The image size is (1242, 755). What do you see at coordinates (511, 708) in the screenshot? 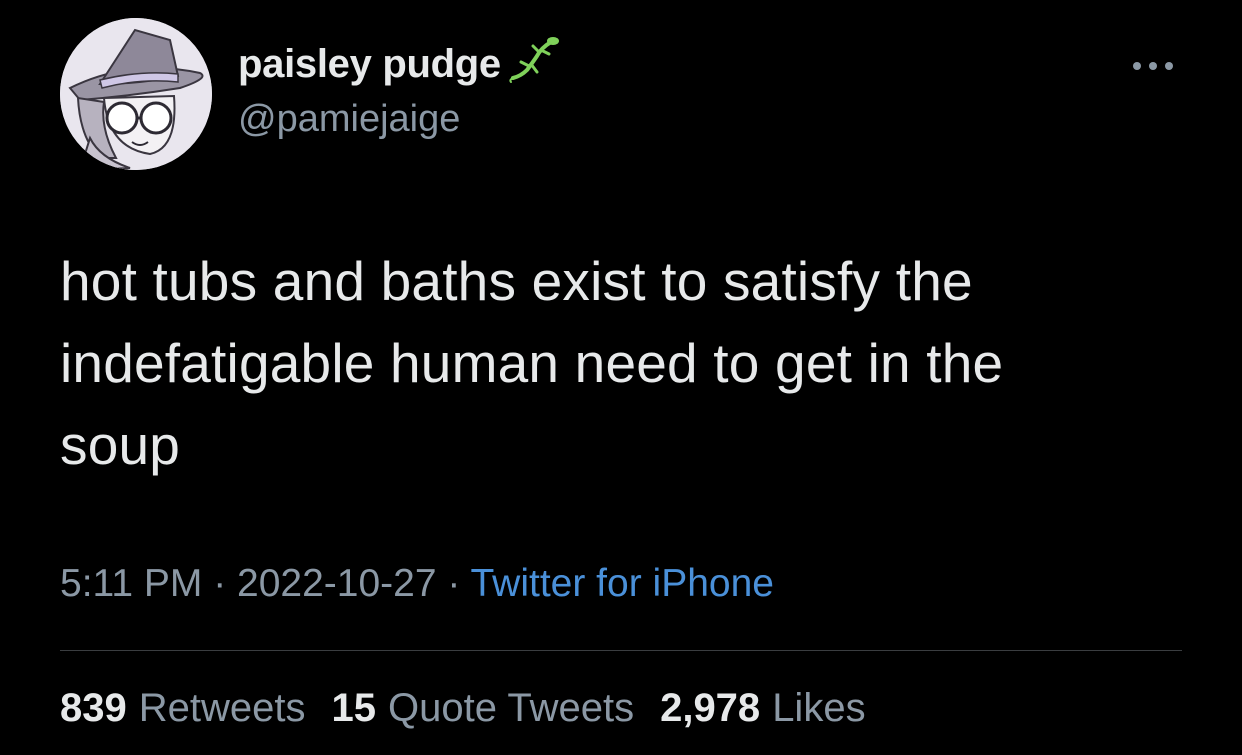
I see `quote-tweets-label: Quote Tweets` at bounding box center [511, 708].